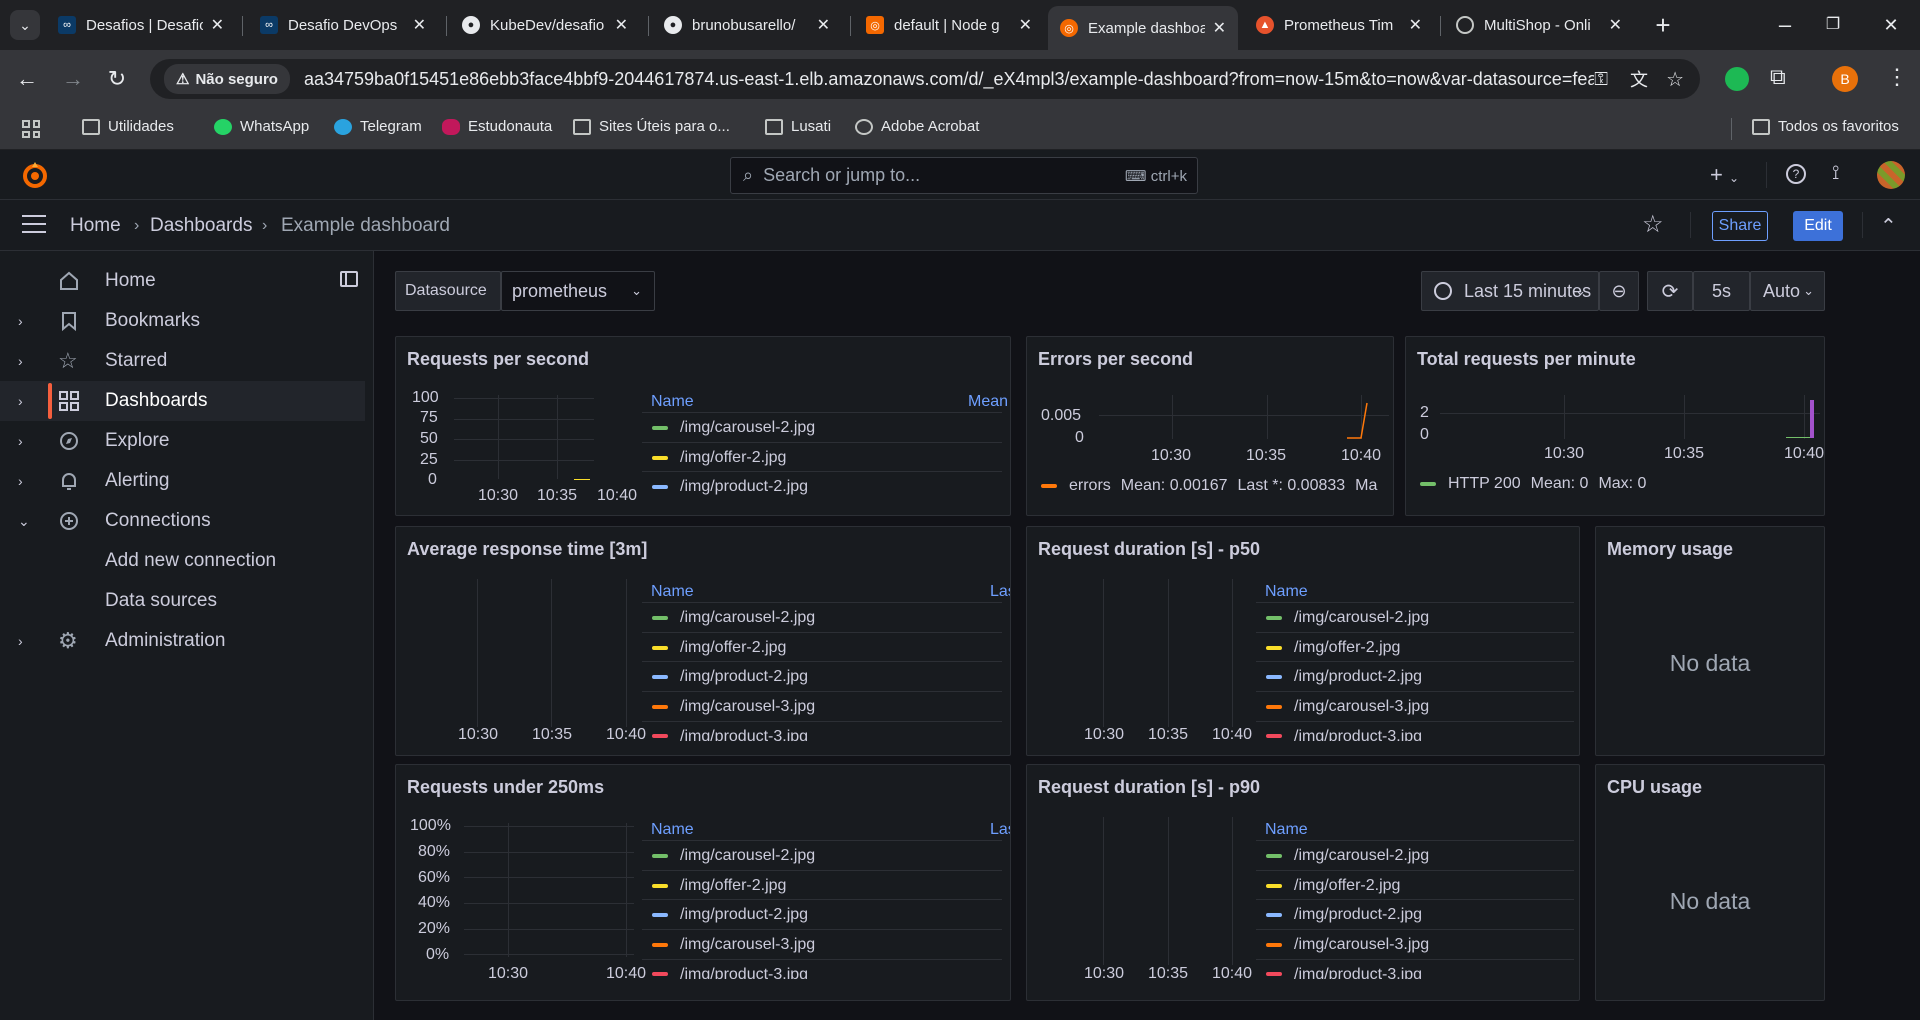 Image resolution: width=1920 pixels, height=1020 pixels. I want to click on legend-header-mean: Mean, so click(988, 402).